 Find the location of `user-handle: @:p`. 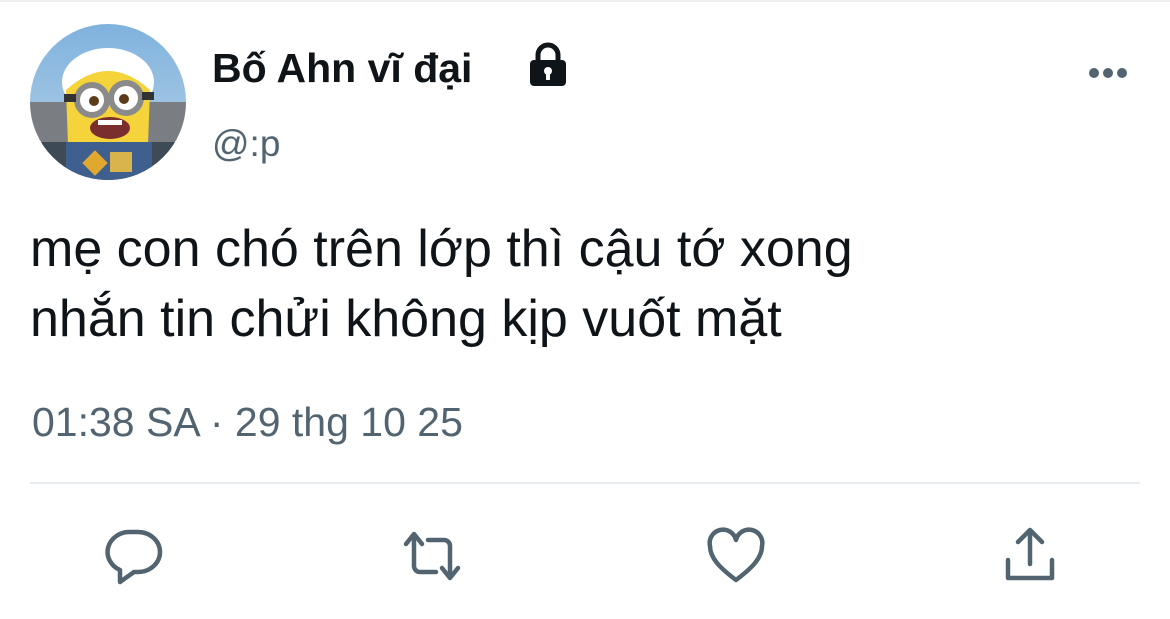

user-handle: @:p is located at coordinates (246, 144).